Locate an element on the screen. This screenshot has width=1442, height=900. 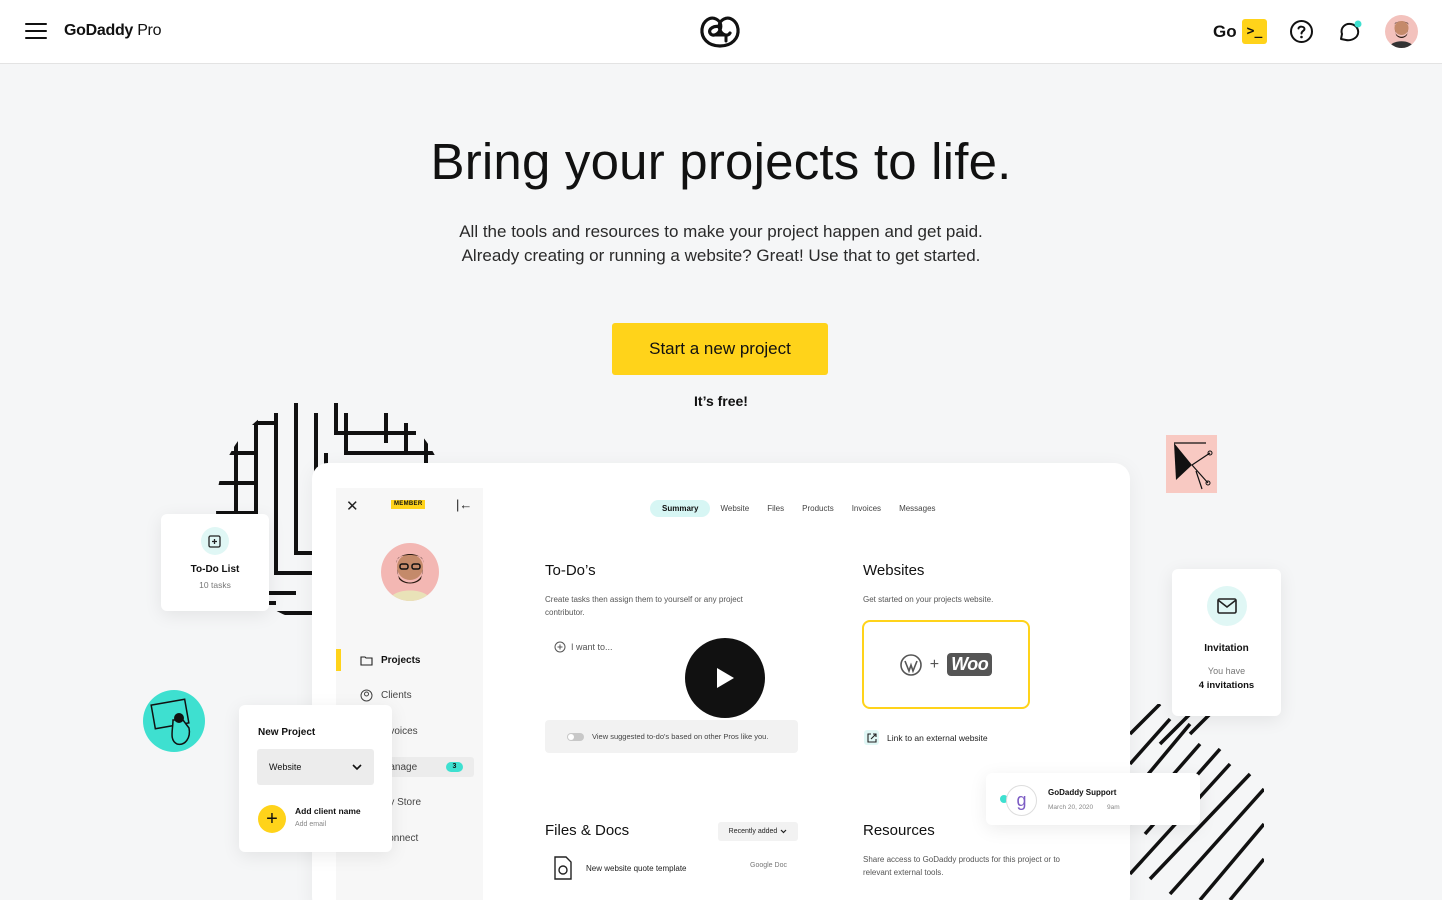
support-date: March 20, 2020 is located at coordinates (1071, 807).